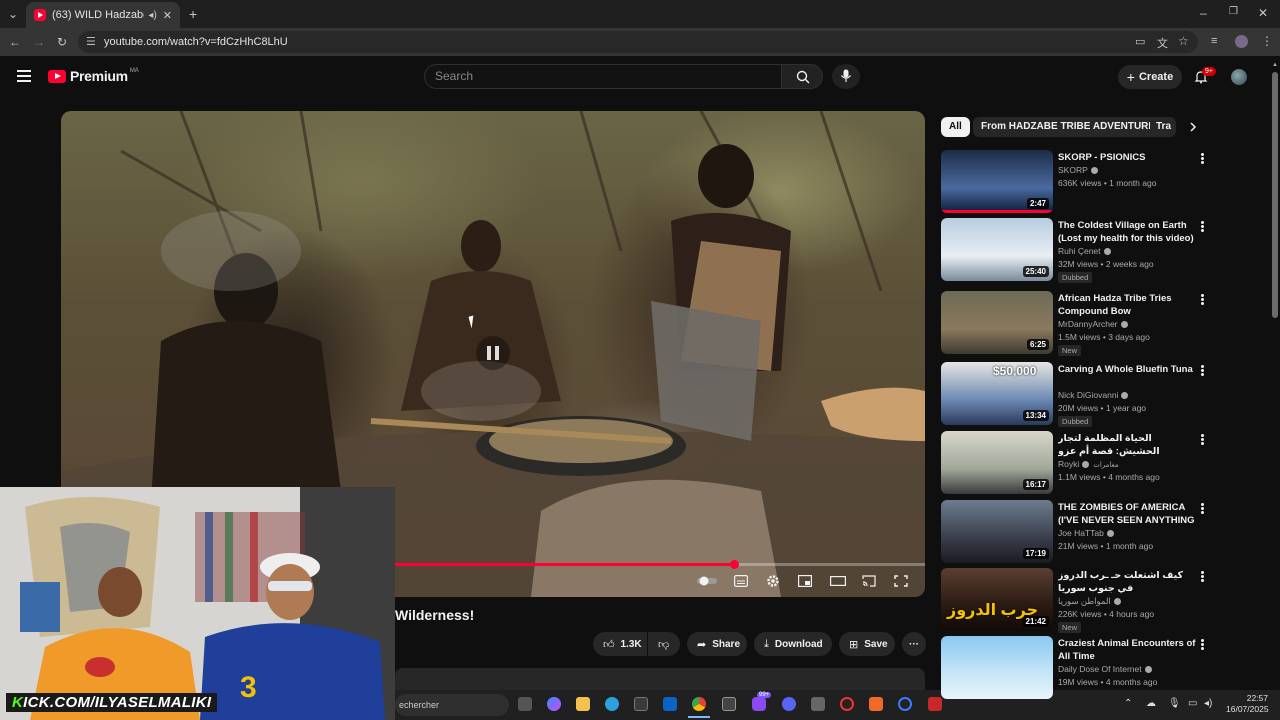 This screenshot has height=720, width=1280. I want to click on cast-page-icon: ▭, so click(1140, 41).